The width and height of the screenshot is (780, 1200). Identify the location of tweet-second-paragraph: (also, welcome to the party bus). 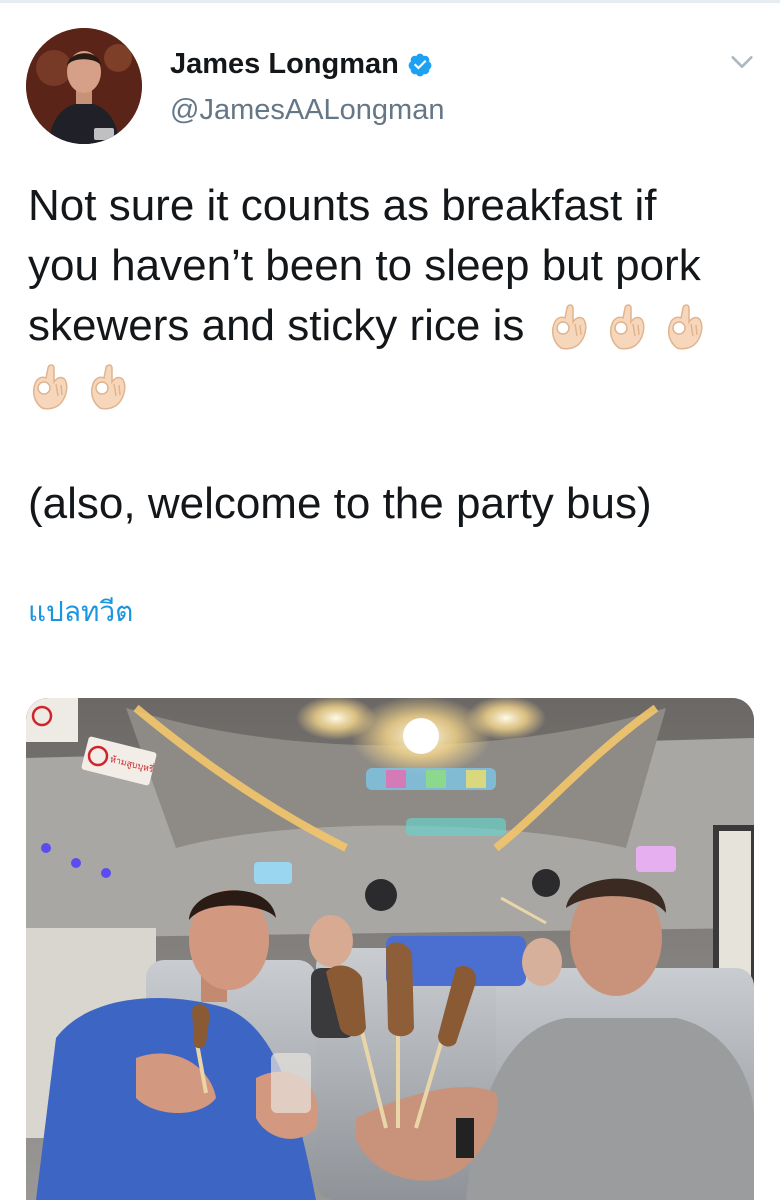
(340, 503).